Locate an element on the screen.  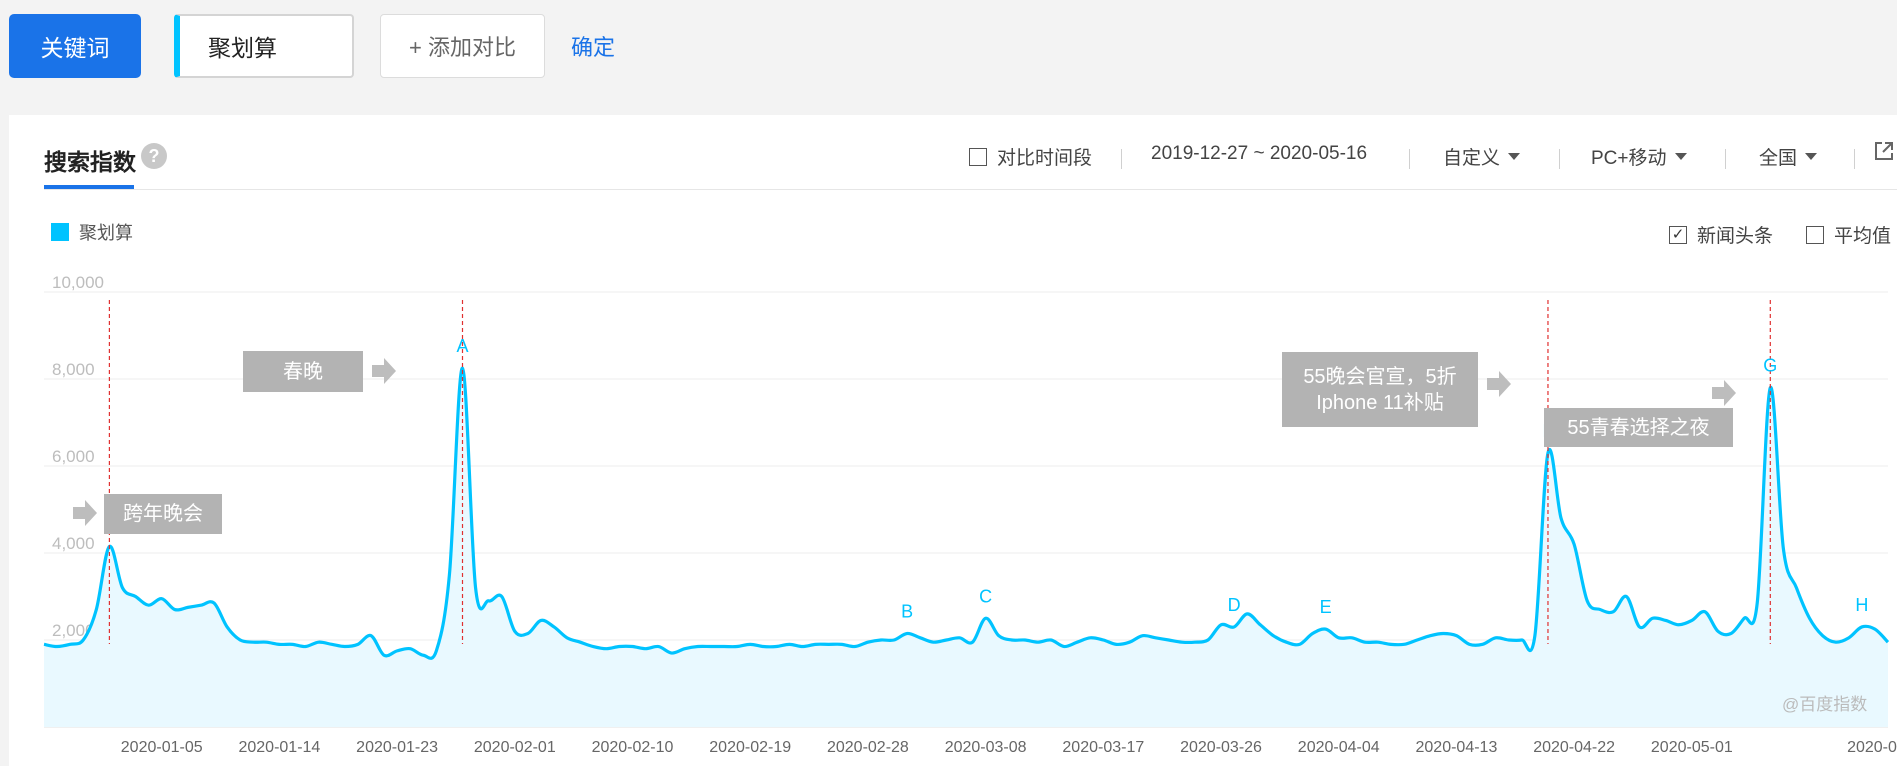
x-tick-label: 2020-02-10 is located at coordinates (633, 747).